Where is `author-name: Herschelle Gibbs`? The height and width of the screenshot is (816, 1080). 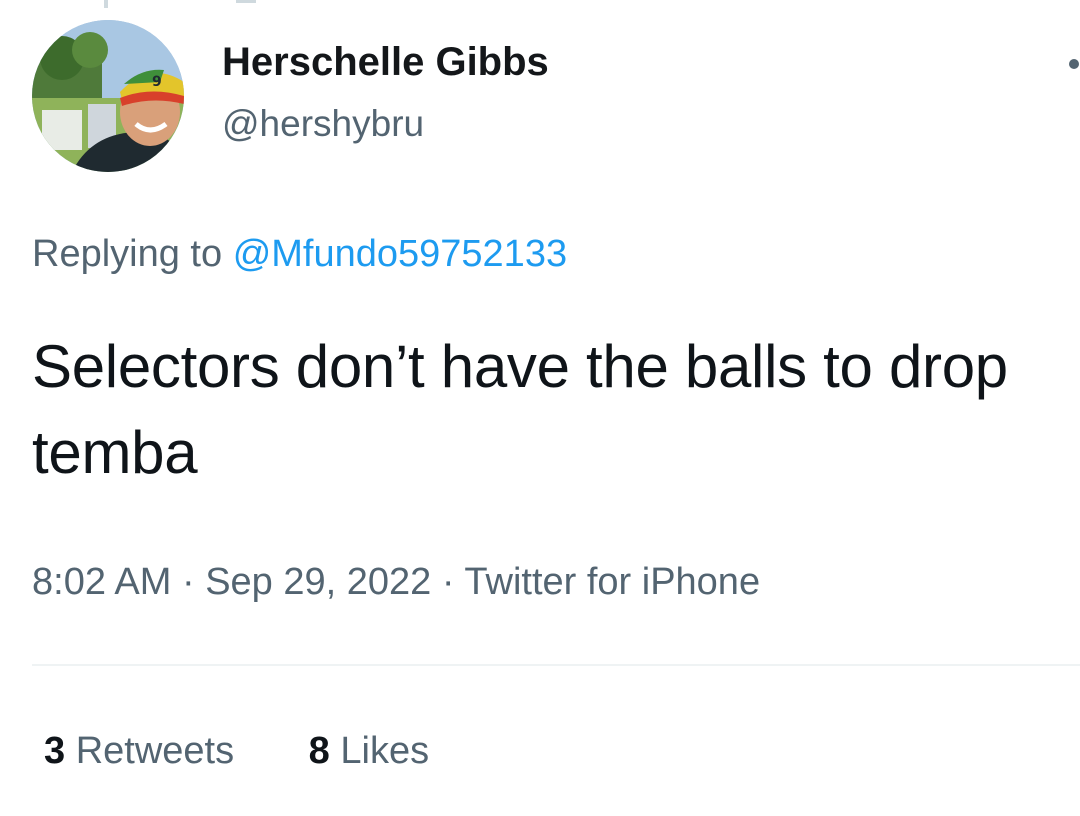 author-name: Herschelle Gibbs is located at coordinates (385, 62).